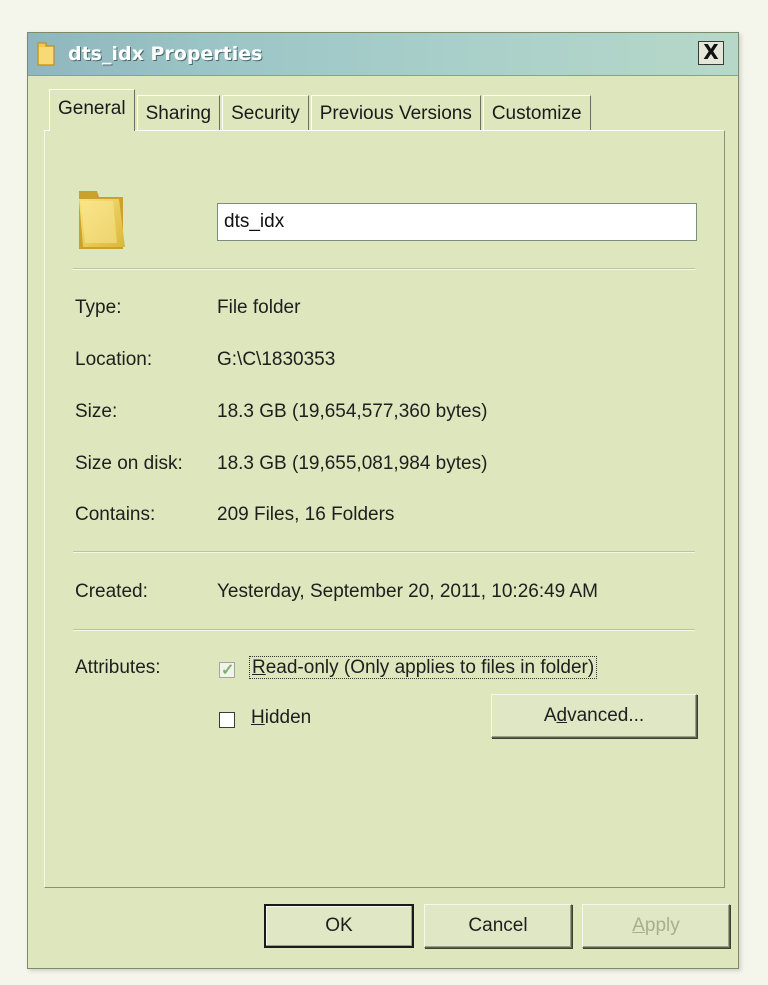  I want to click on readonly-checkbox: ✓, so click(227, 670).